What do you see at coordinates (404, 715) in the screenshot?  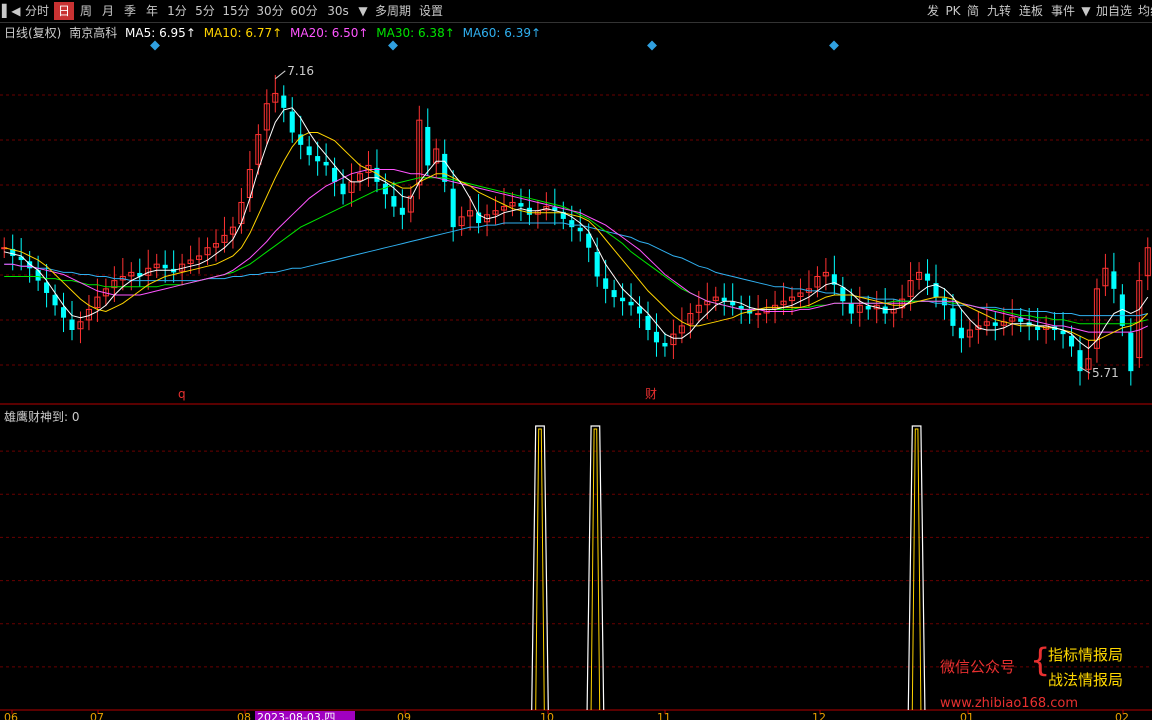 I see `x-tick-label: 09` at bounding box center [404, 715].